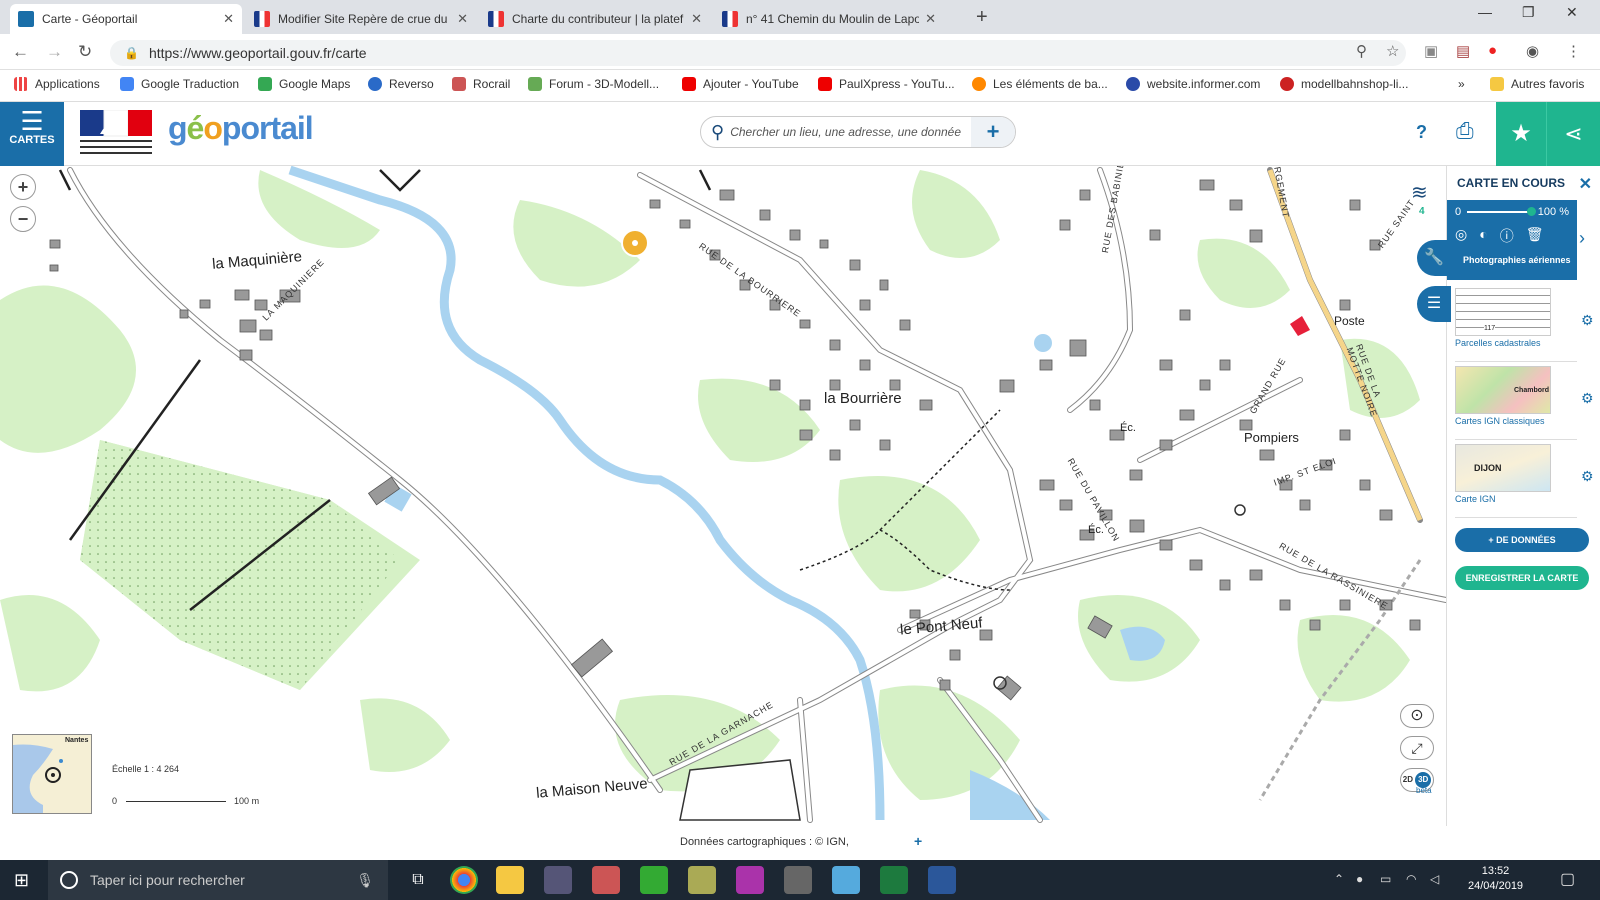  I want to click on close-panel-icon: ✕, so click(1585, 184).